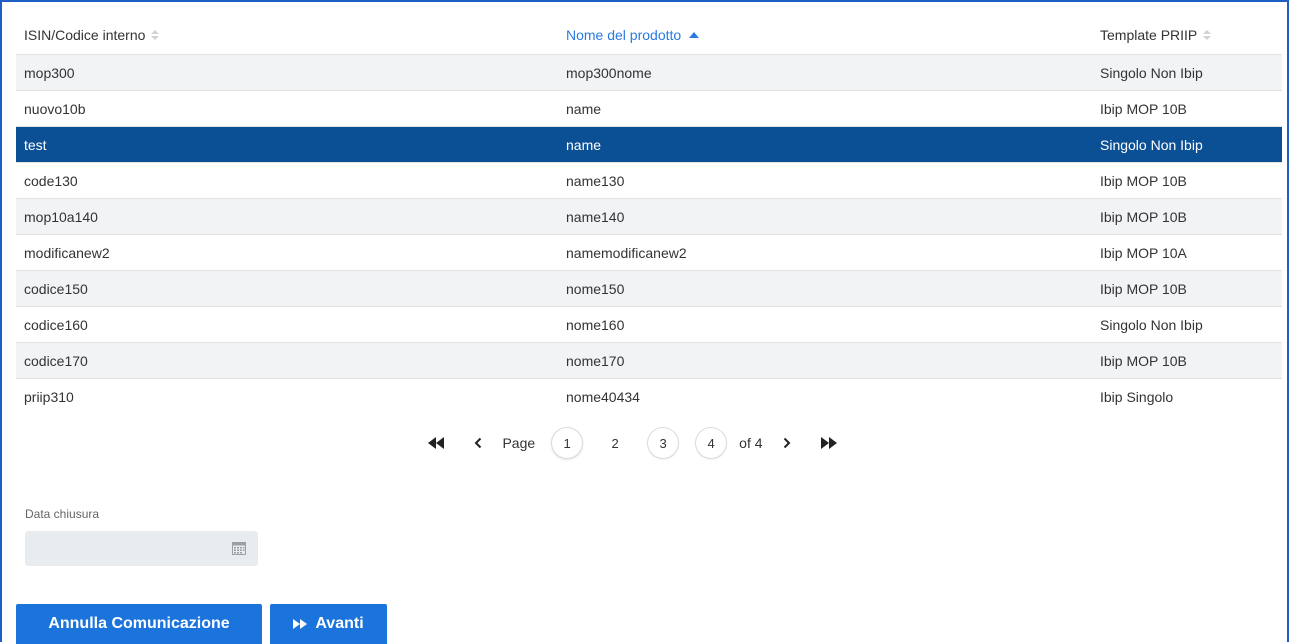 Image resolution: width=1293 pixels, height=644 pixels. I want to click on page-button-3: 3, so click(663, 443).